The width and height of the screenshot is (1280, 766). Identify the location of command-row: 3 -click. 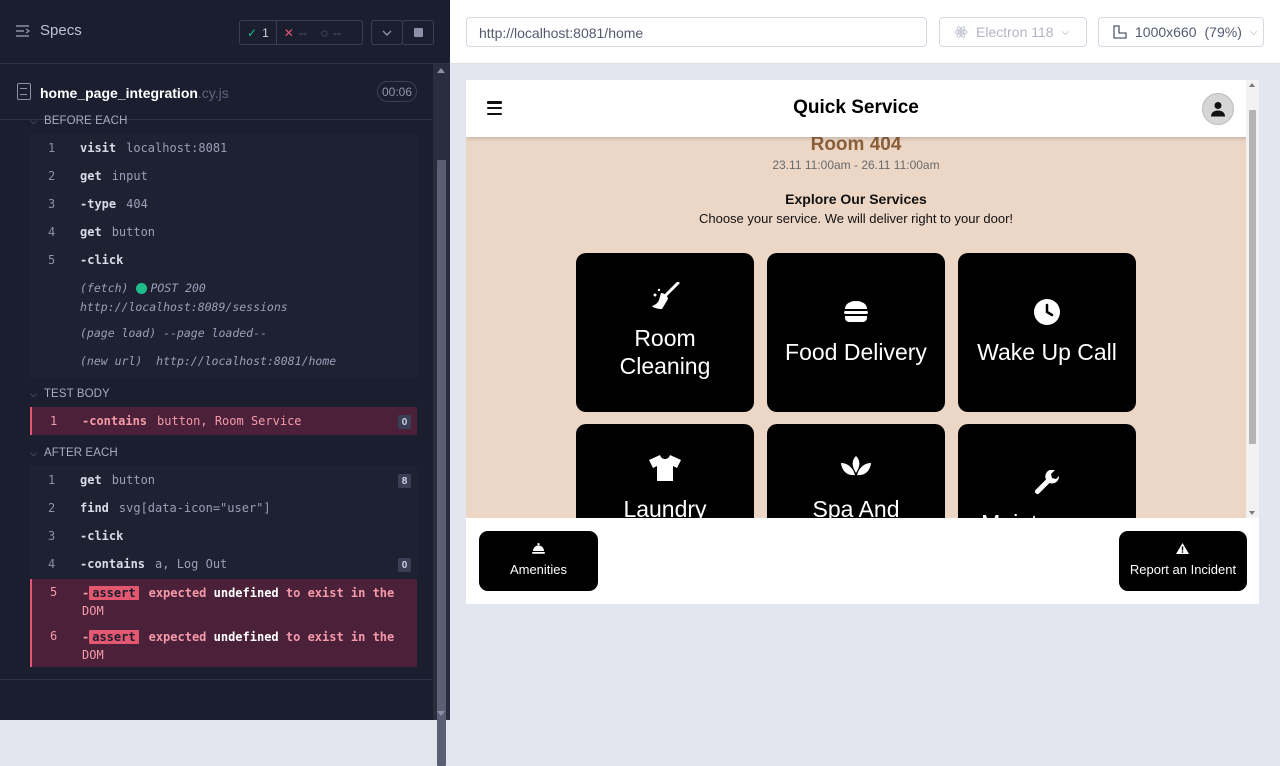
(223, 536).